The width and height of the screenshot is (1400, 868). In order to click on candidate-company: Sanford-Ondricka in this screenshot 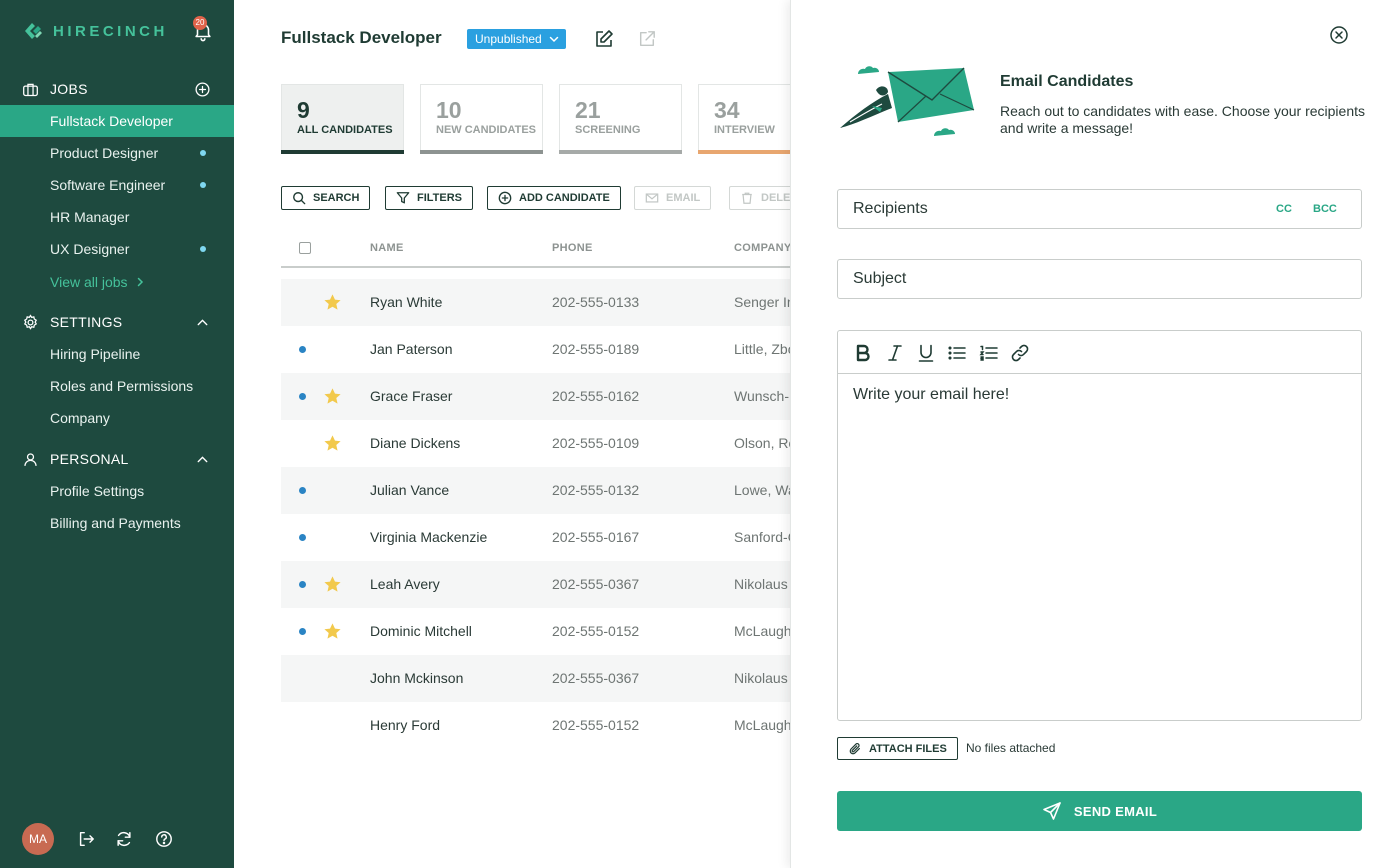, I will do `click(762, 537)`.